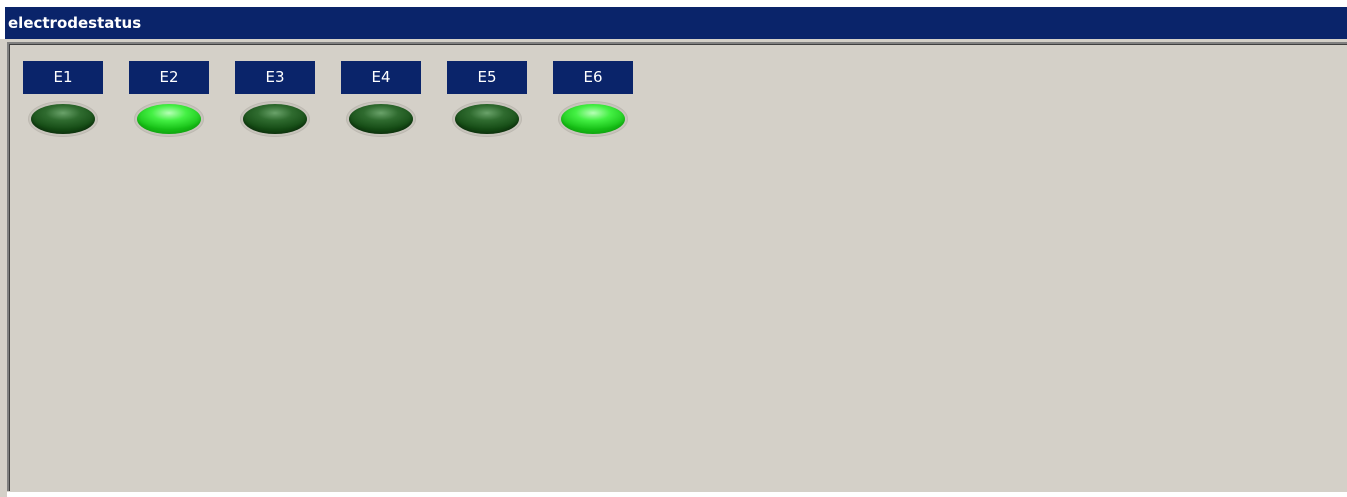 Image resolution: width=1347 pixels, height=497 pixels. Describe the element at coordinates (677, 494) in the screenshot. I see `window-bottom-edge` at that location.